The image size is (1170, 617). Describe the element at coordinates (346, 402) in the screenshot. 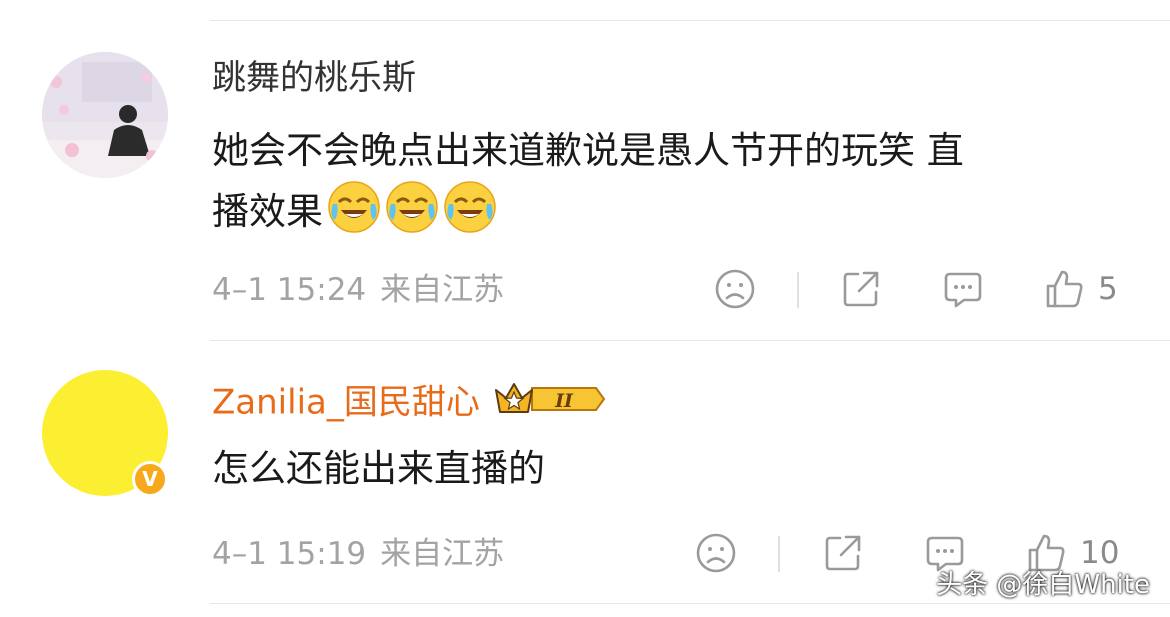

I see `username-text: Zanilia_国民甜心` at that location.